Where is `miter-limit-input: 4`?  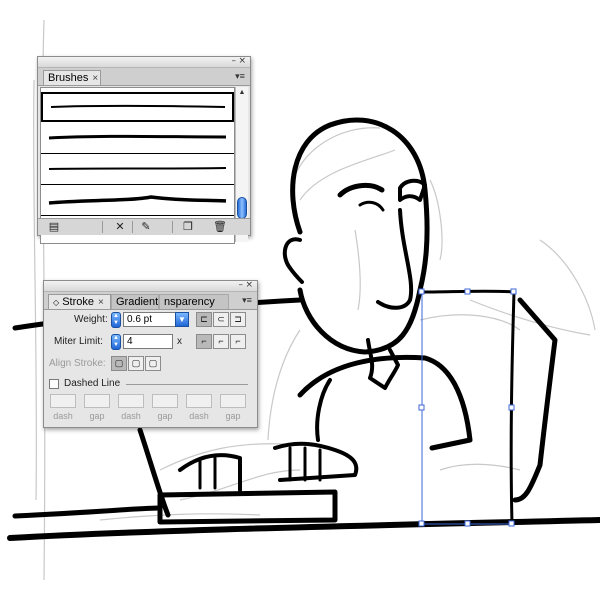
miter-limit-input: 4 is located at coordinates (148, 341).